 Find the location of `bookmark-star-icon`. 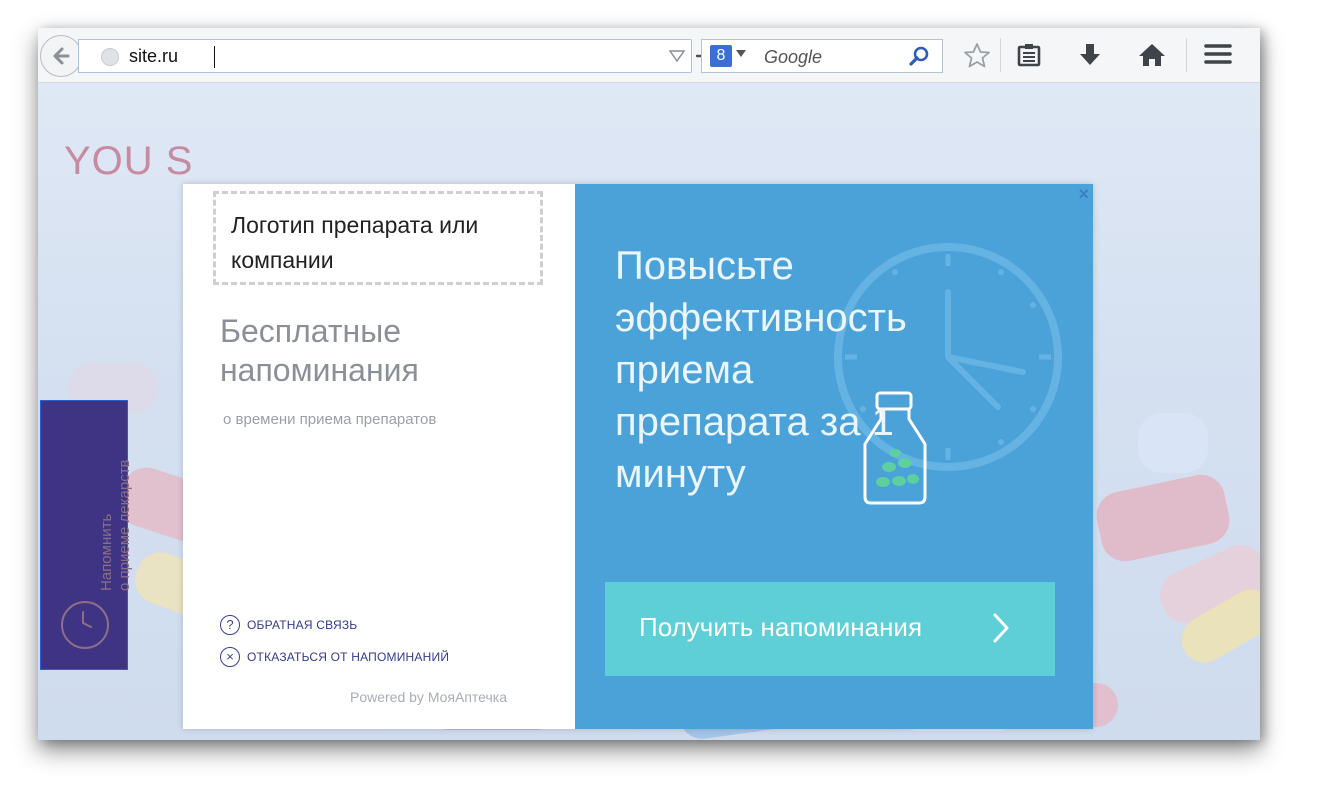

bookmark-star-icon is located at coordinates (977, 55).